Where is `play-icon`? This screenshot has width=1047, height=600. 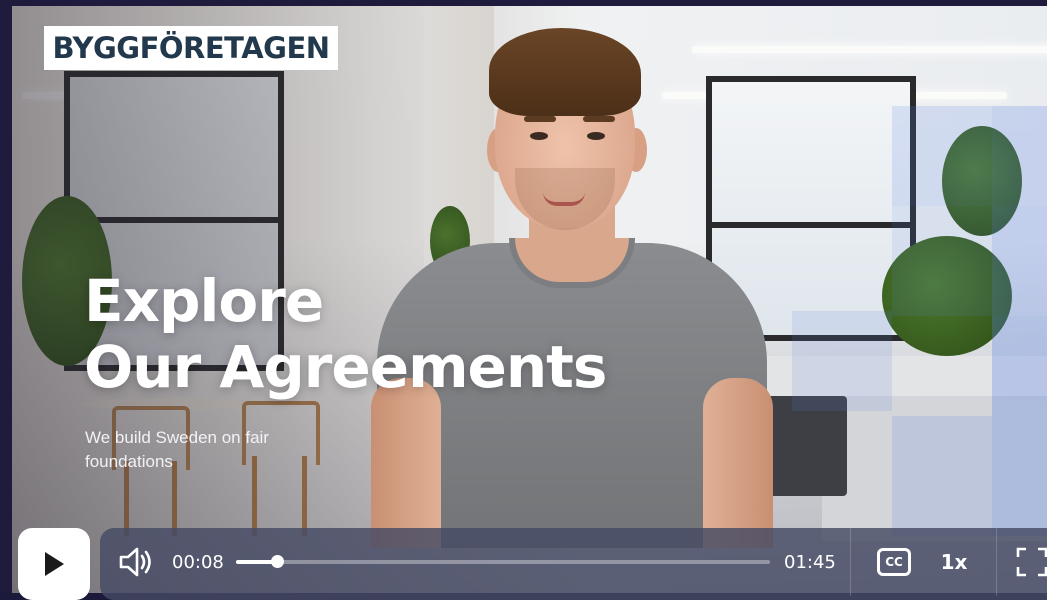 play-icon is located at coordinates (54, 564).